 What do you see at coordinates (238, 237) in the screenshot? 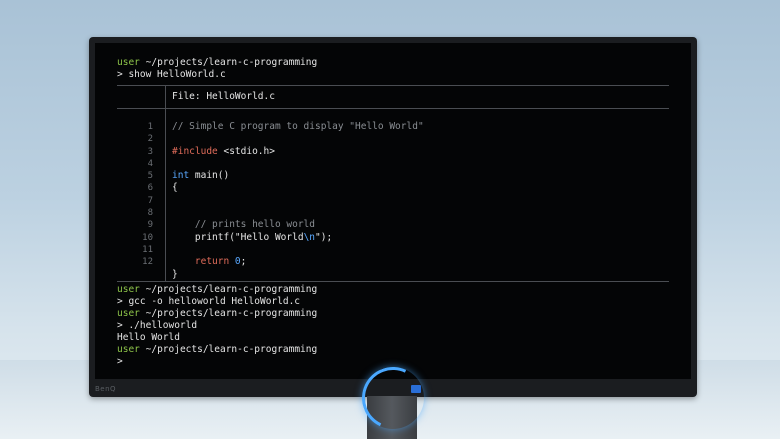
I see `printf-call: printf("Hello World` at bounding box center [238, 237].